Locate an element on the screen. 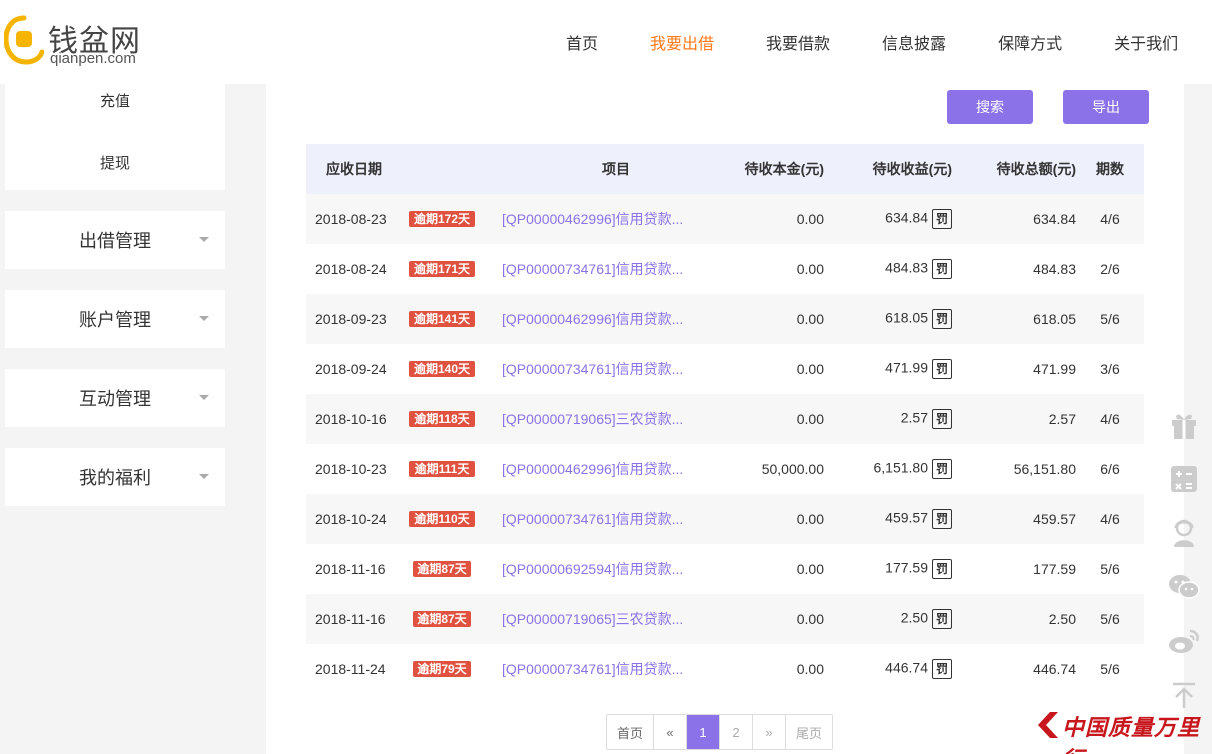  sidebar-menu-lending: 出借管理 is located at coordinates (115, 240).